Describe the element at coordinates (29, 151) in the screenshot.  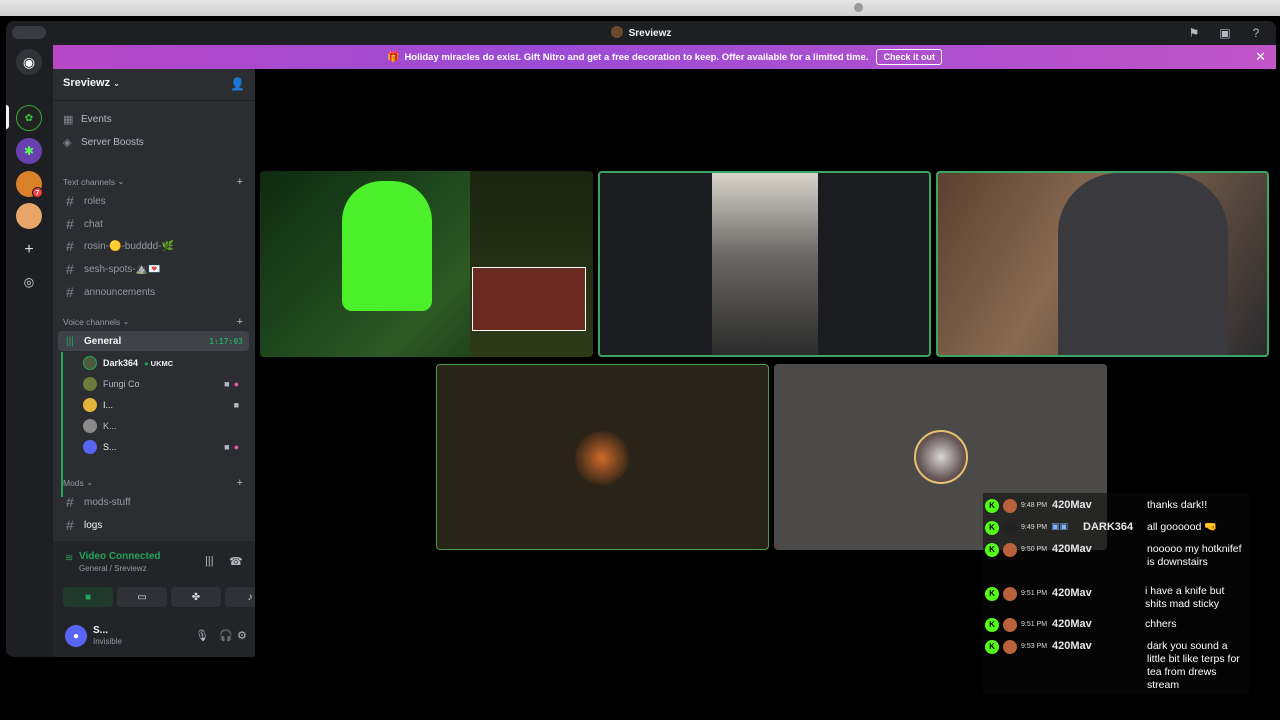
I see `server-leaf: ✱` at that location.